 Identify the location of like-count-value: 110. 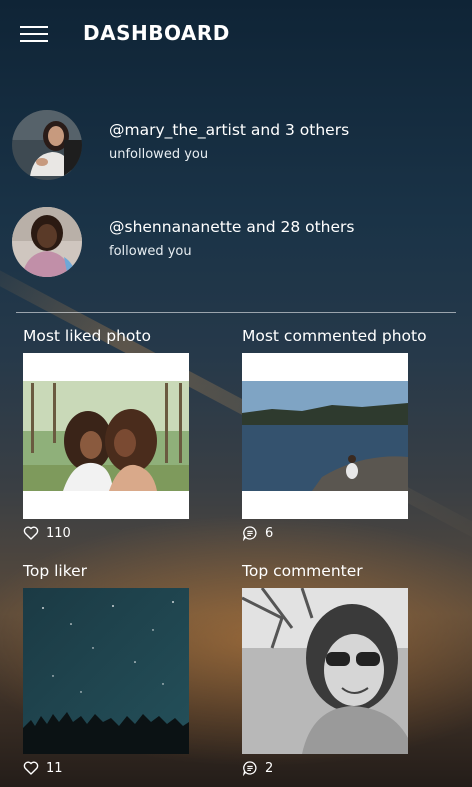
(58, 533).